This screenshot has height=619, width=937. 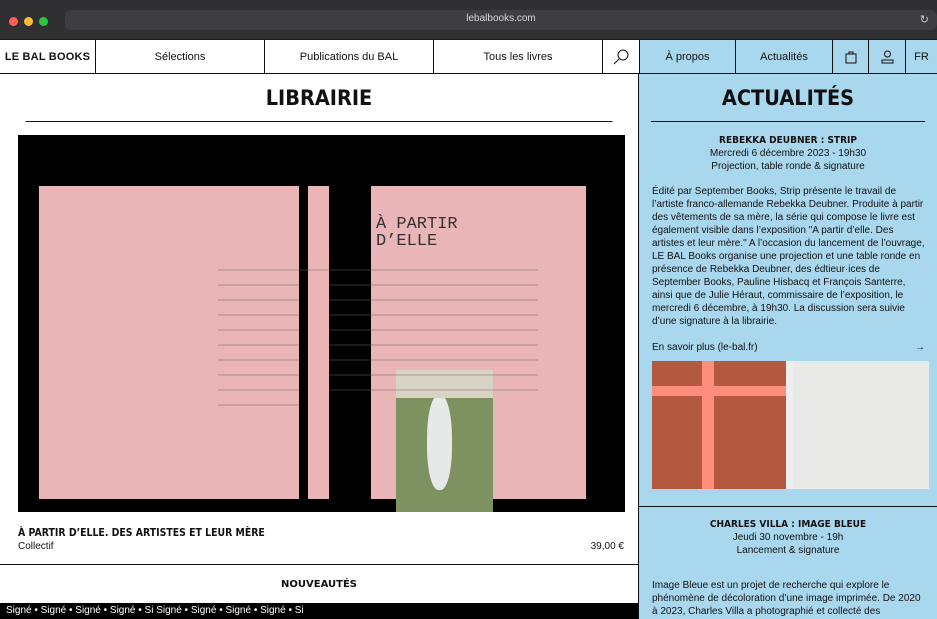 What do you see at coordinates (788, 506) in the screenshot?
I see `event-separator` at bounding box center [788, 506].